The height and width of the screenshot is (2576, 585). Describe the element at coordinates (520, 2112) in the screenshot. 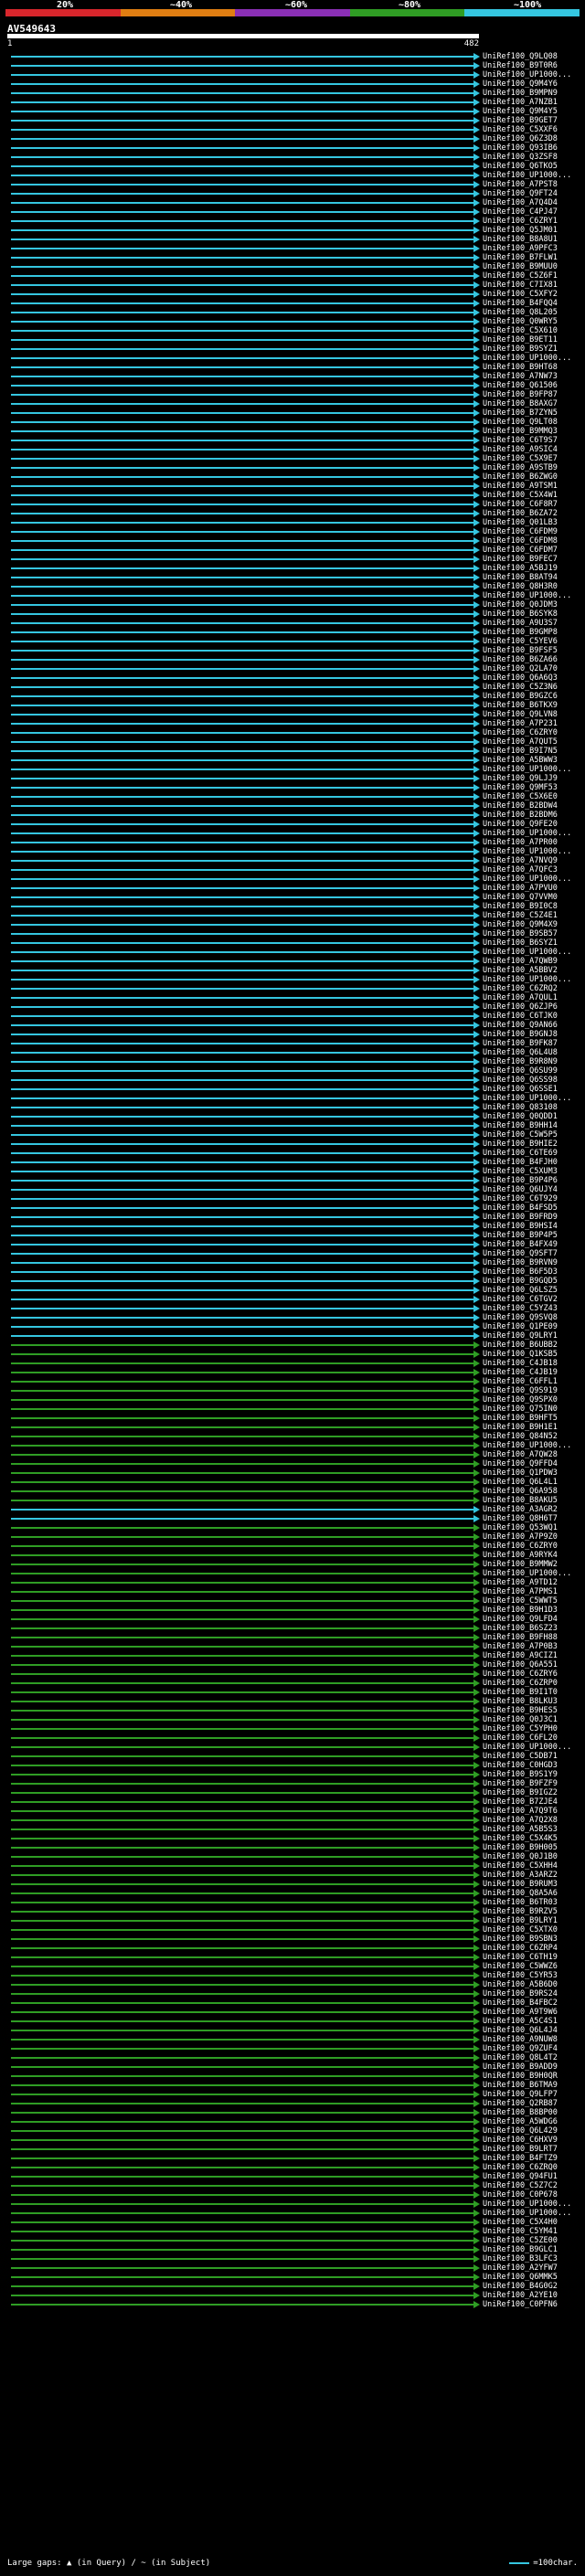

I see `hit-id-link: UniRef100_B8BP00` at that location.